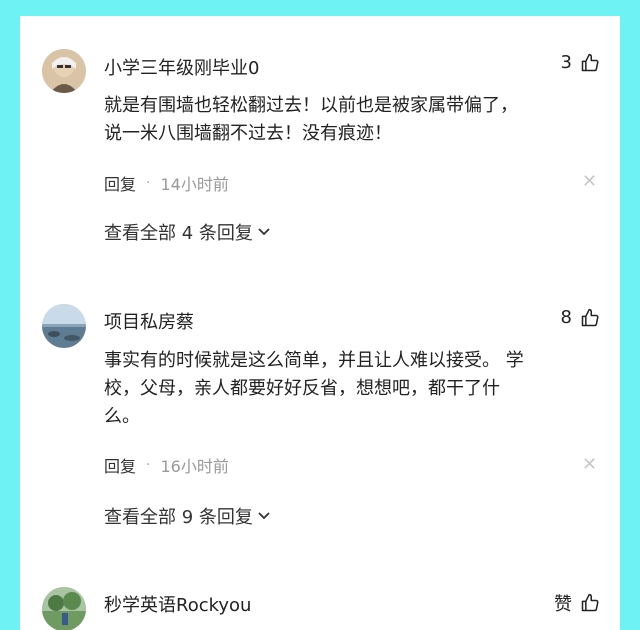 The height and width of the screenshot is (630, 640). I want to click on like-button: 赞, so click(577, 603).